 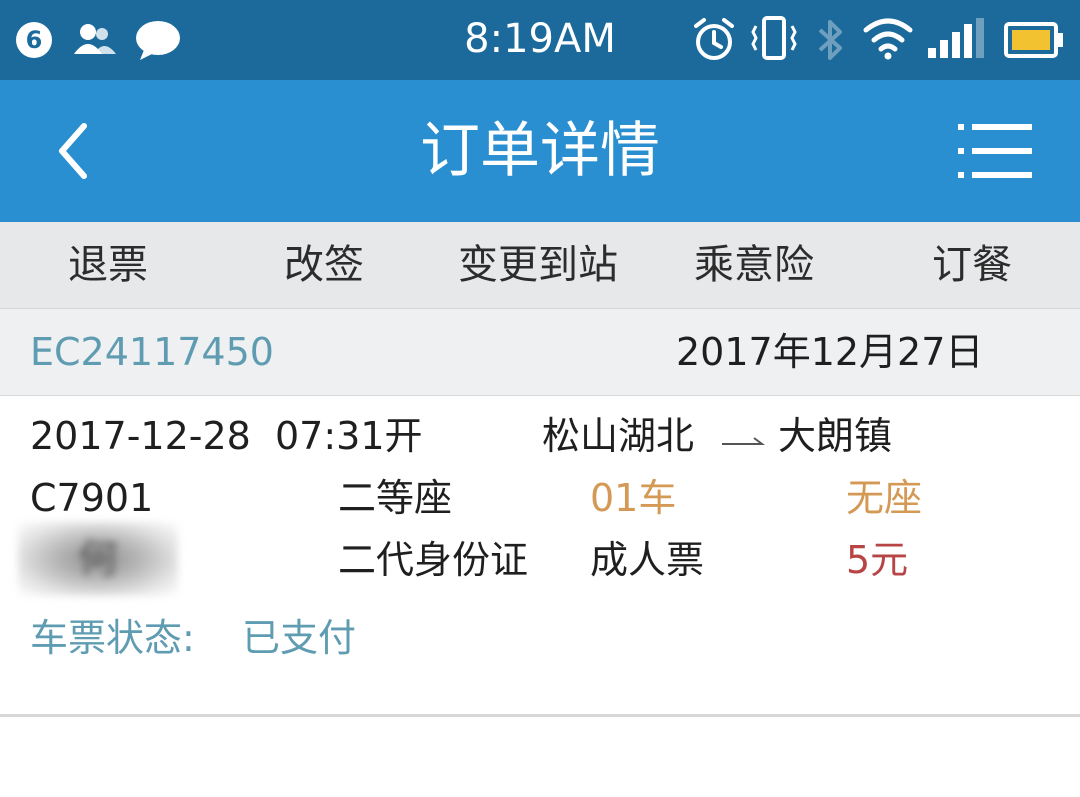 I want to click on route-arrow-icon, so click(x=743, y=441).